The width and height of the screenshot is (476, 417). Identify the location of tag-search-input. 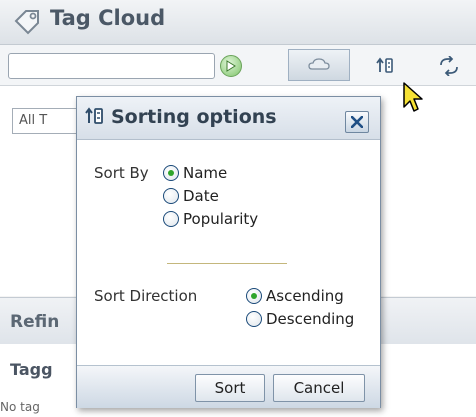
(111, 66).